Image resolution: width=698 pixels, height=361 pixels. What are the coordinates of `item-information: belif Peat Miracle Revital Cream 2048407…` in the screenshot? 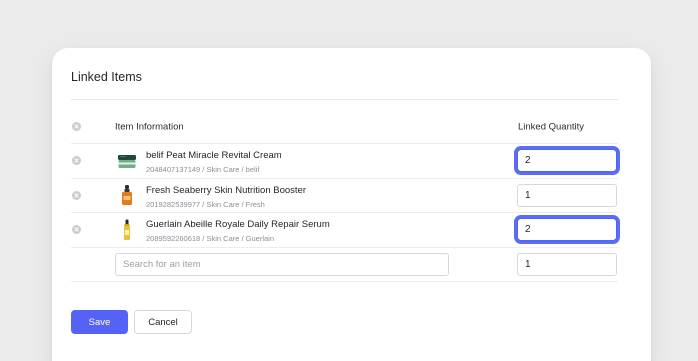 It's located at (214, 162).